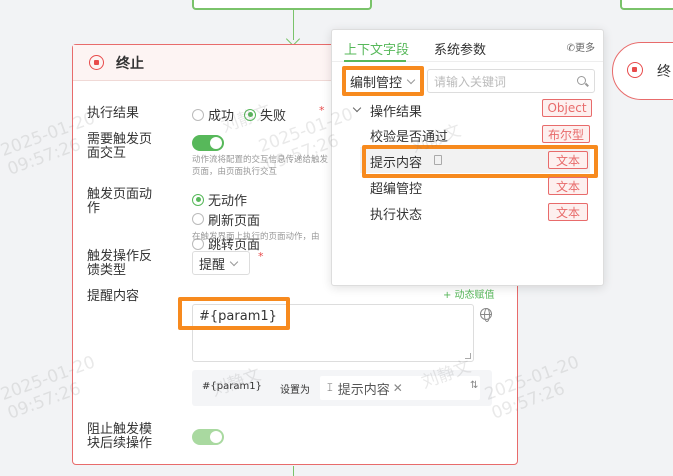 The width and height of the screenshot is (673, 476). I want to click on tree-parent-label: 操作结果, so click(396, 110).